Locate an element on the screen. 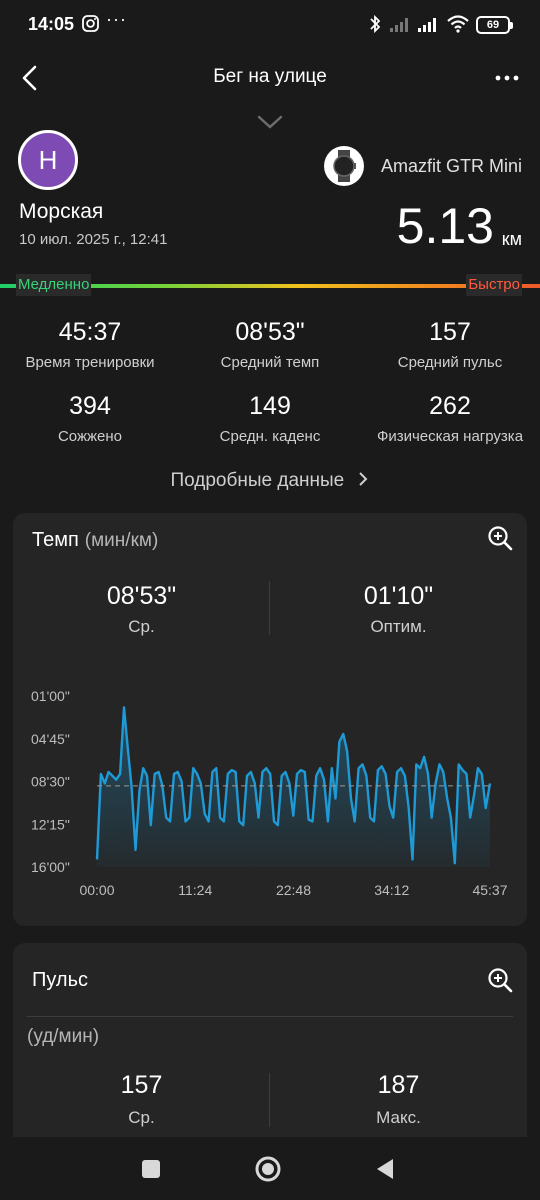 This screenshot has height=1200, width=540. hr-avg-value: 157 is located at coordinates (141, 1085).